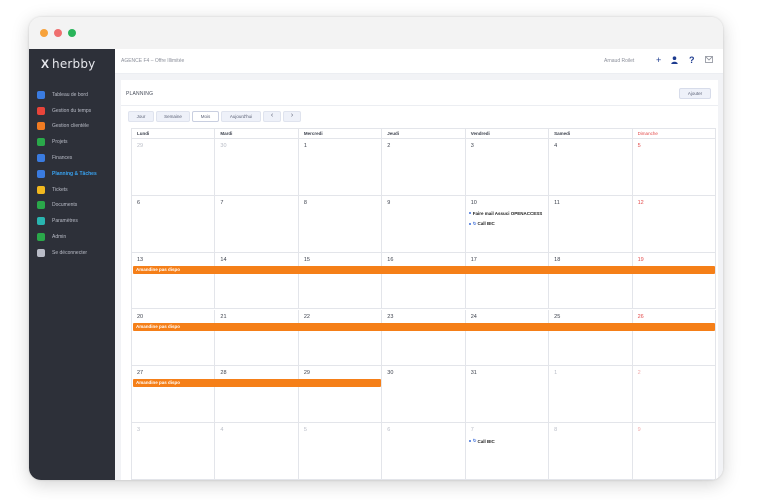 The image size is (762, 500). I want to click on day-number: 27, so click(140, 373).